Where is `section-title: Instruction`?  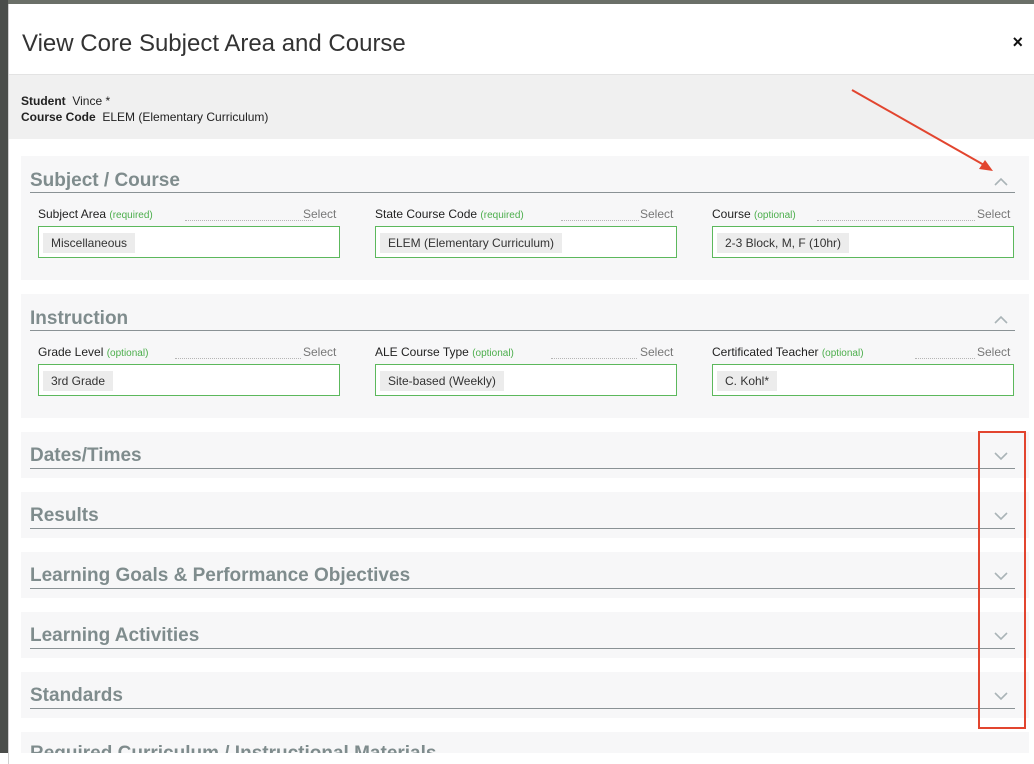
section-title: Instruction is located at coordinates (79, 319).